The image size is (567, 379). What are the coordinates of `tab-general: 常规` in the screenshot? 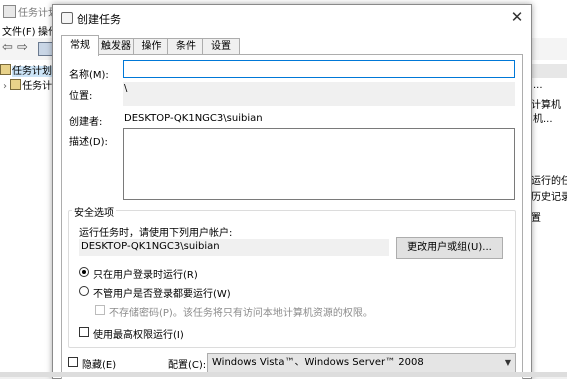 It's located at (80, 45).